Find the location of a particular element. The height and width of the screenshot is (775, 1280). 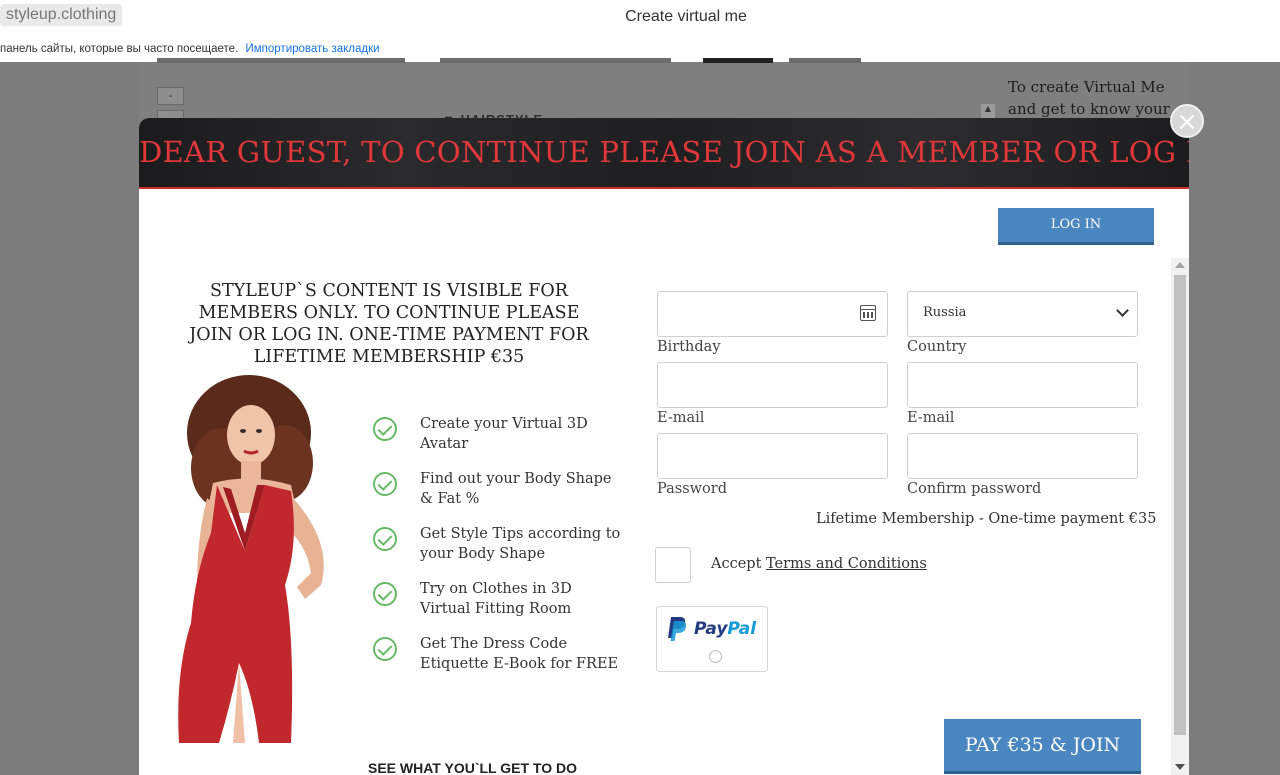

country-select: Russia is located at coordinates (1022, 314).